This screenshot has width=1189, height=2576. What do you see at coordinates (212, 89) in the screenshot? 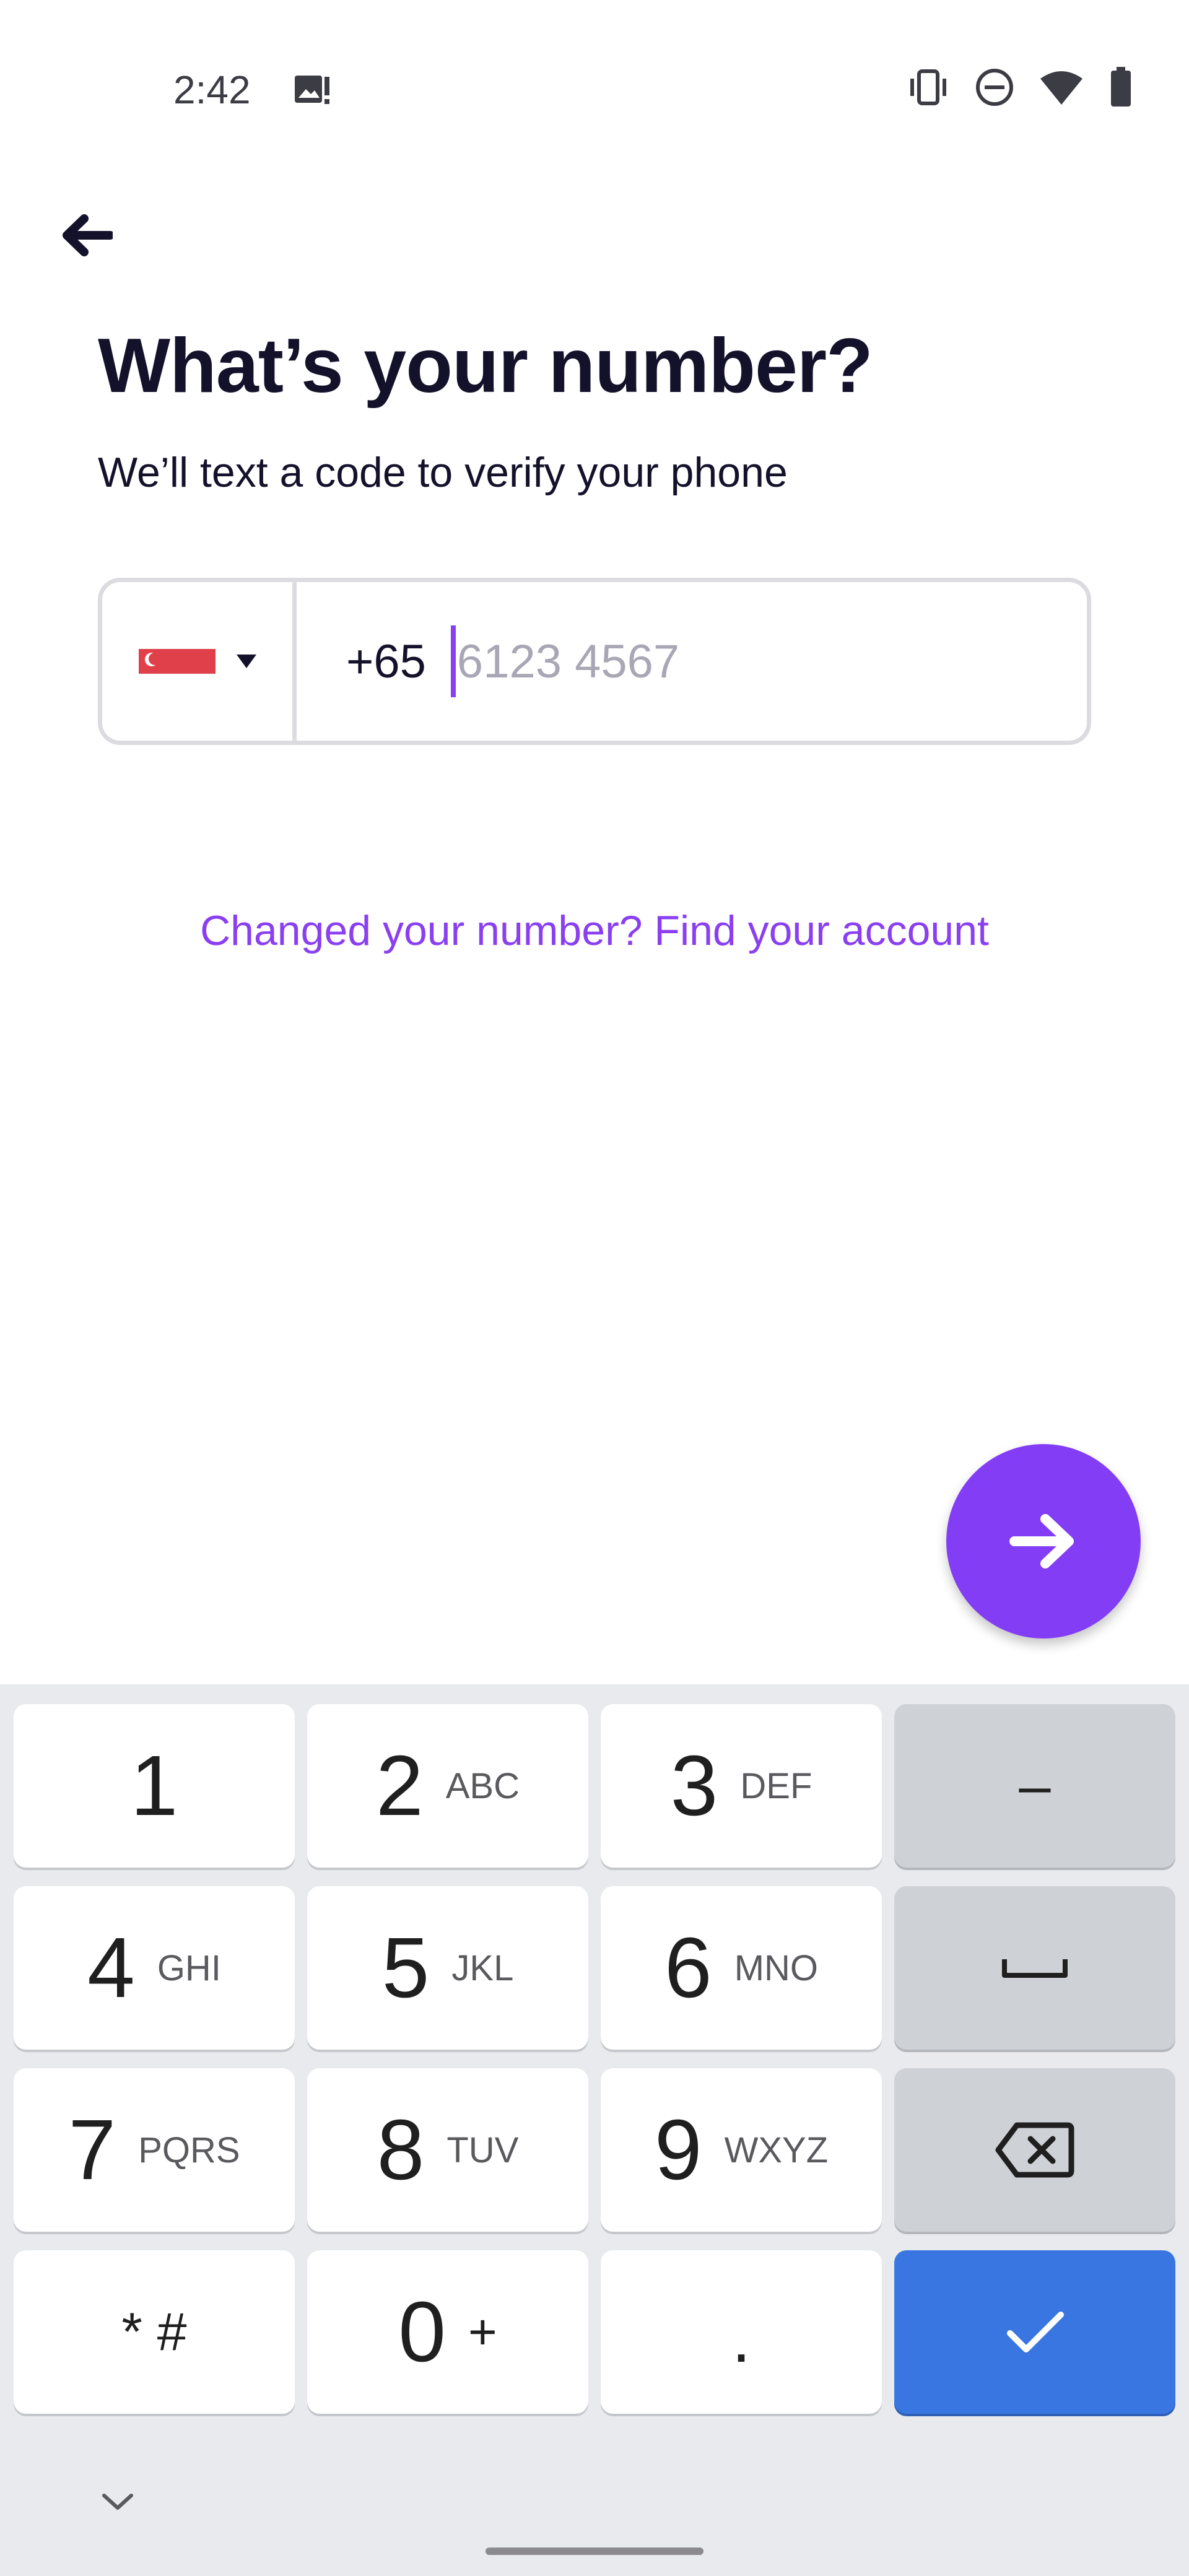
I see `status-time: 2:42` at bounding box center [212, 89].